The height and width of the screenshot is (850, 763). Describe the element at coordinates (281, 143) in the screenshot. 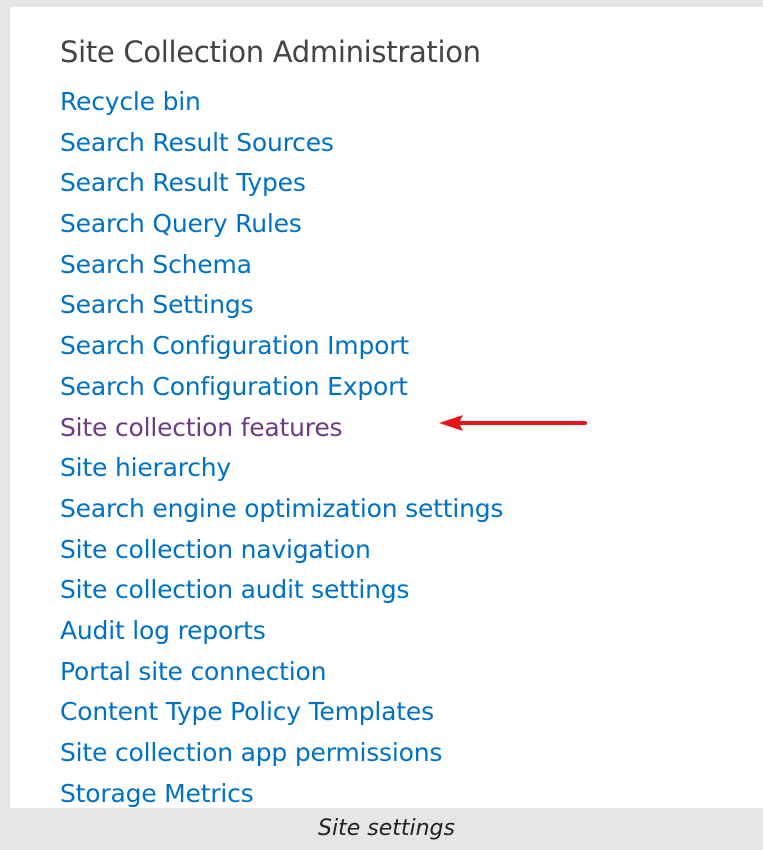

I see `link-search-result-sources: Search Result Sources` at that location.